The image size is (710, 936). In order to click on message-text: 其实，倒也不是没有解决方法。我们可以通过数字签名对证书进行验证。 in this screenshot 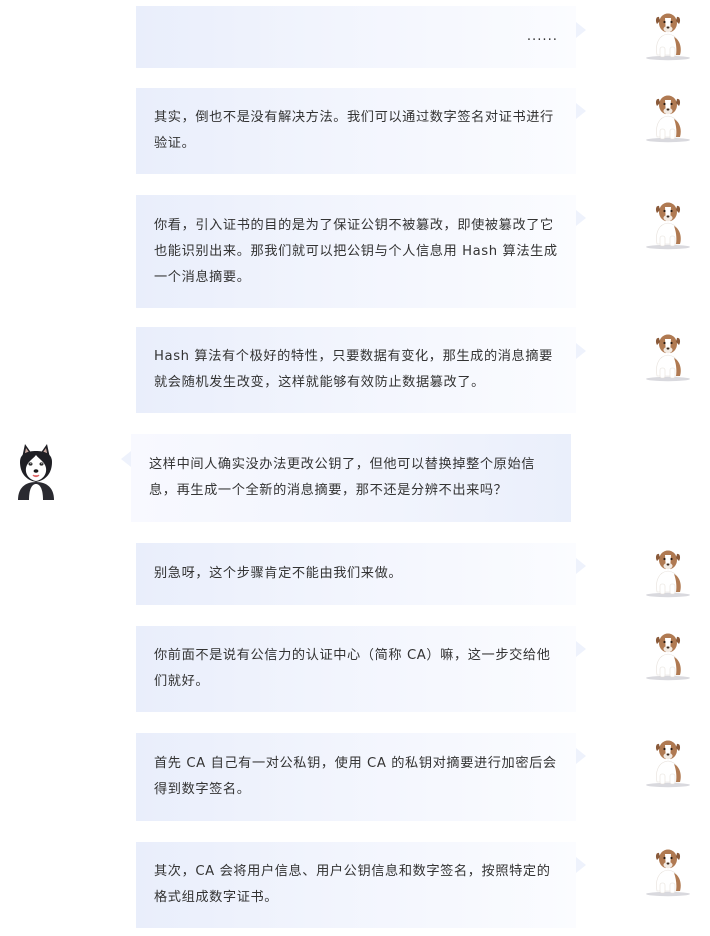, I will do `click(354, 130)`.